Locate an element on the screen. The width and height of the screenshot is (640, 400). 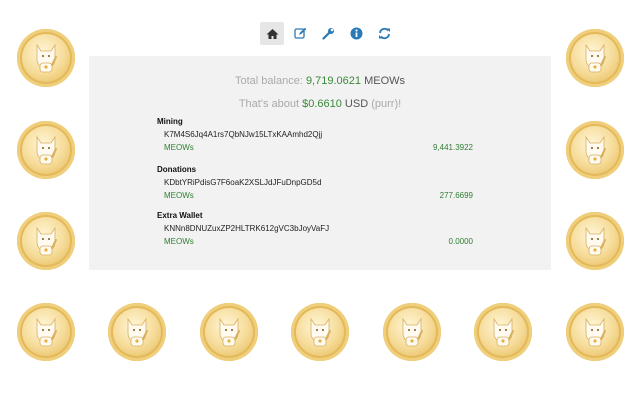
edit-icon is located at coordinates (299, 33).